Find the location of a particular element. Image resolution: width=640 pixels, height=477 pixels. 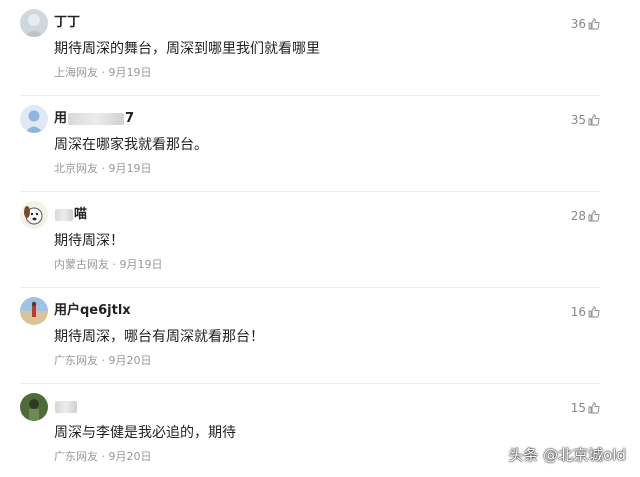

like-button: 28 is located at coordinates (585, 216).